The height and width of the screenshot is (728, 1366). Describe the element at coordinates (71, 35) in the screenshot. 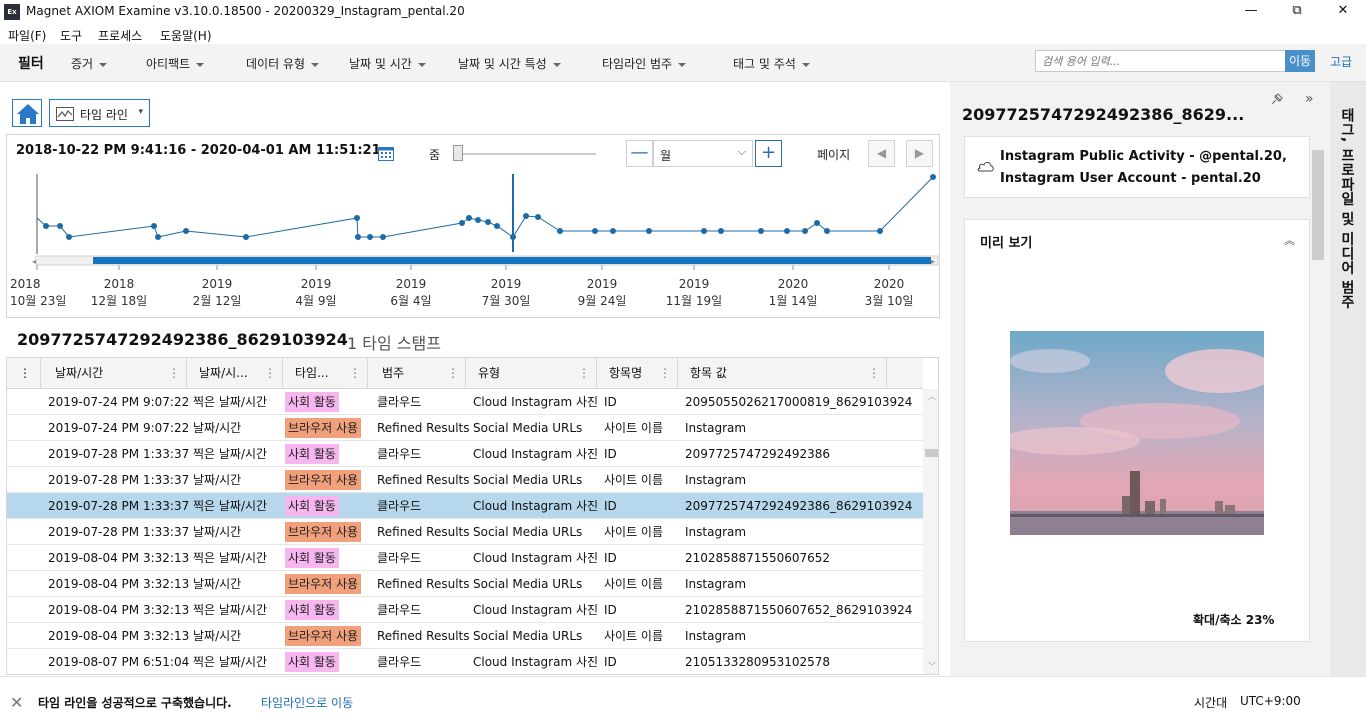

I see `menu-tools: 도구` at that location.